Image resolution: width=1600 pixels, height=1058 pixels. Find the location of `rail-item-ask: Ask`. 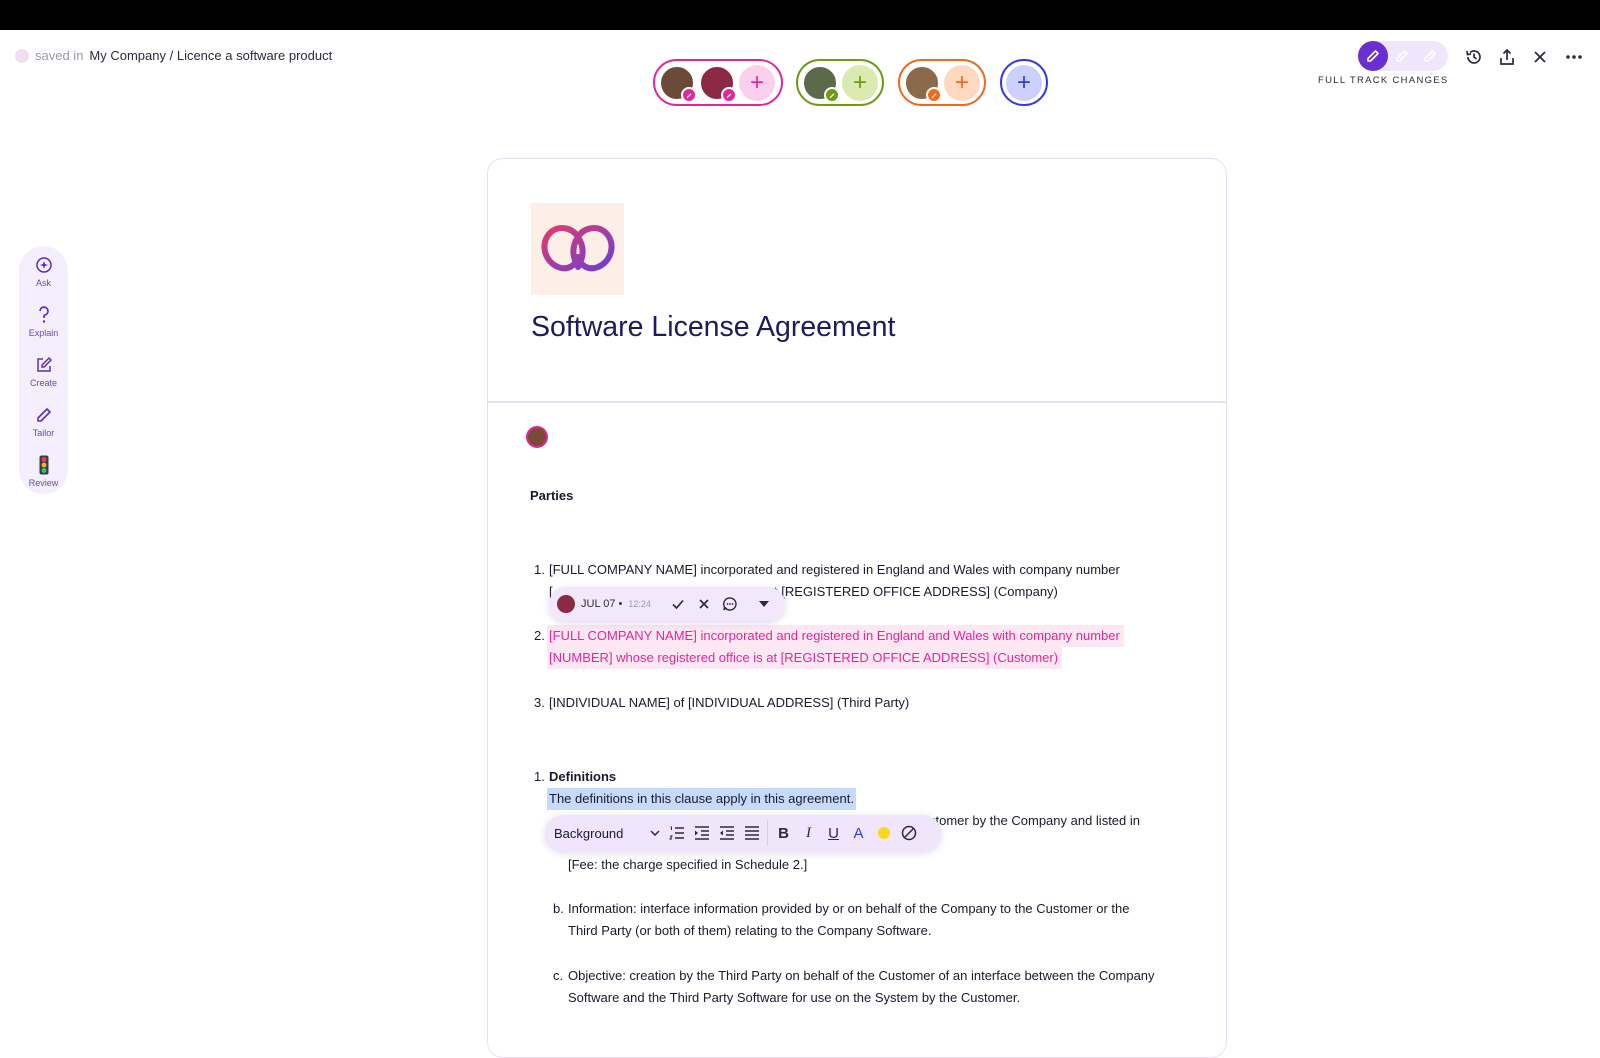

rail-item-ask: Ask is located at coordinates (43, 271).